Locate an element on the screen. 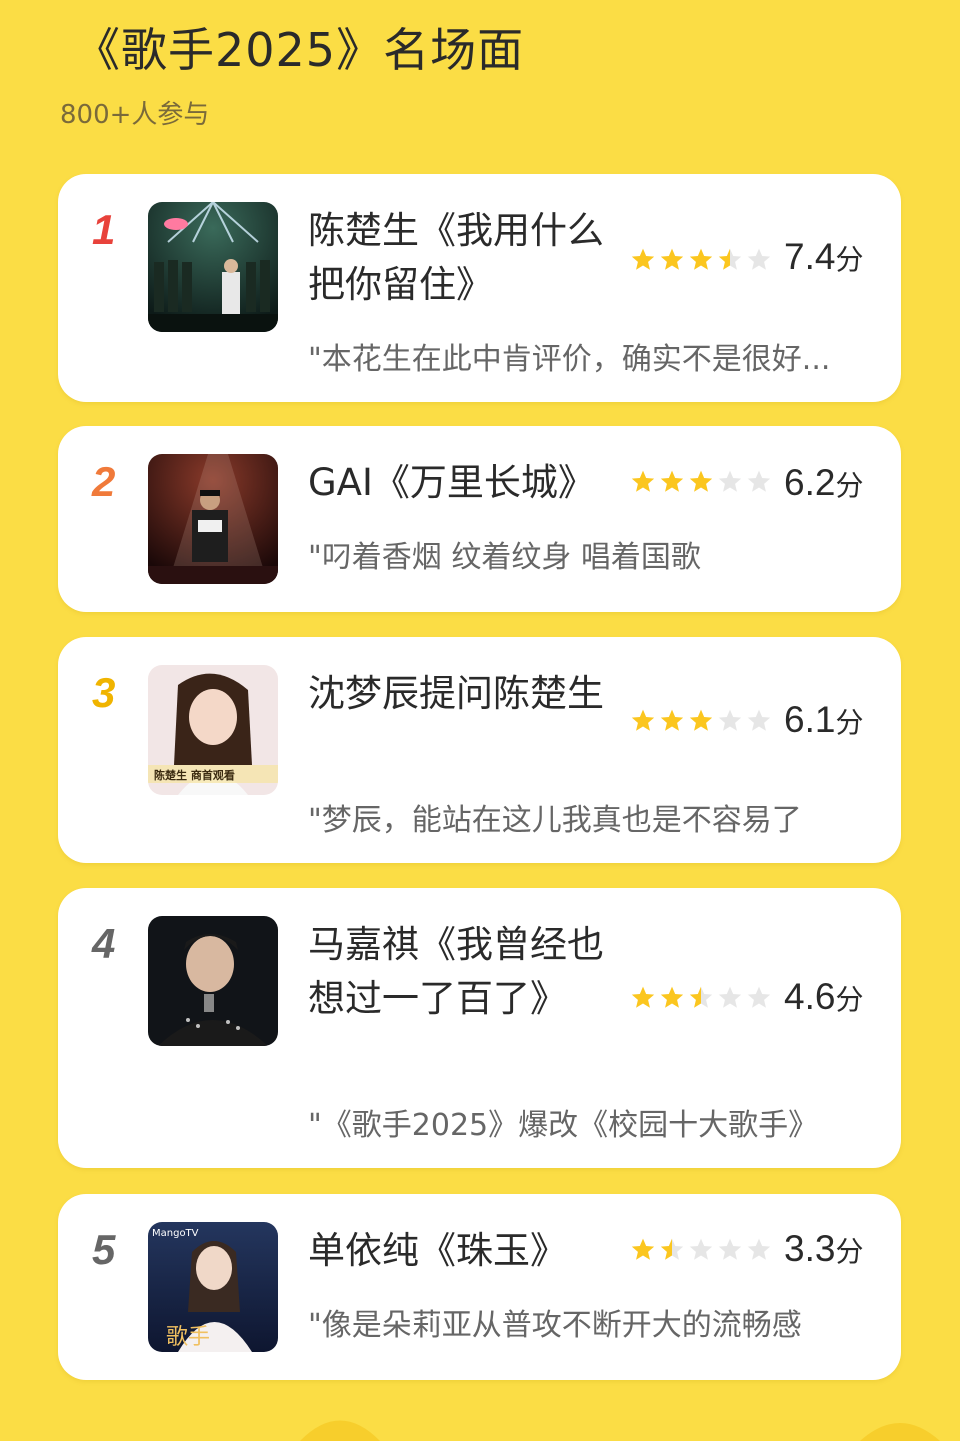 The image size is (960, 1441). score: 3.3分 is located at coordinates (823, 1249).